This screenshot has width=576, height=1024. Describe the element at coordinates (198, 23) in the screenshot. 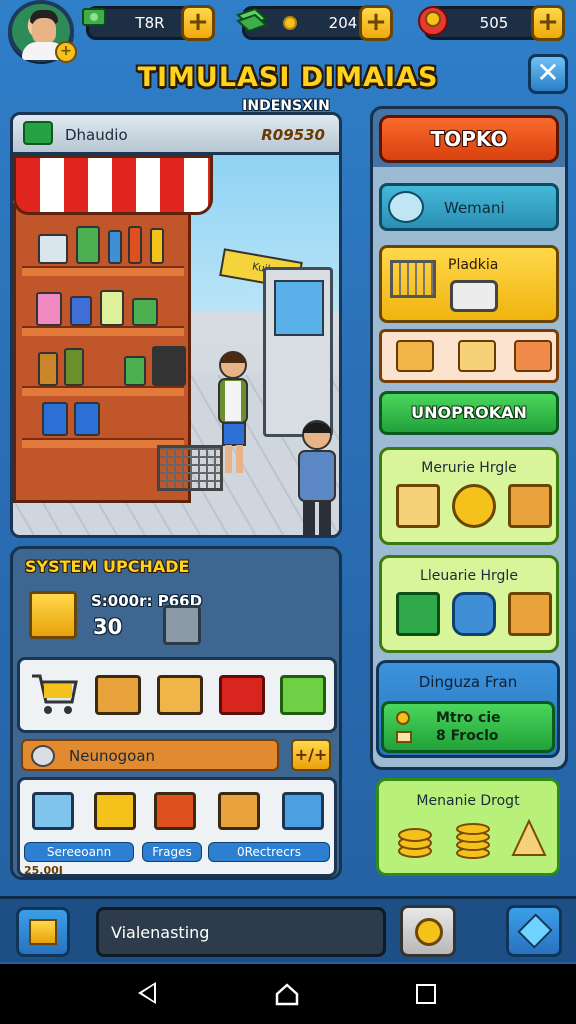

I see `add-cash-button: +` at that location.